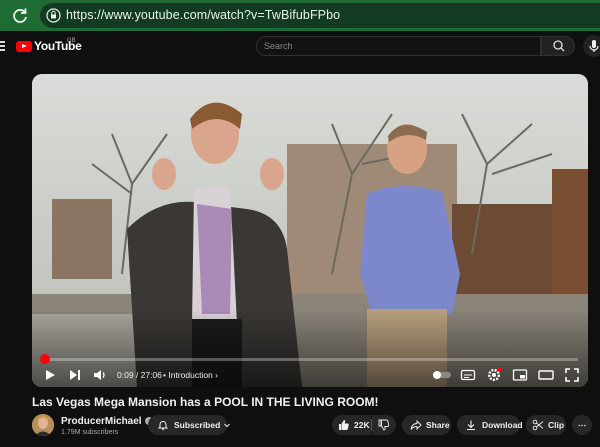 This screenshot has height=447, width=600. I want to click on chevron-right-icon: ›, so click(216, 375).